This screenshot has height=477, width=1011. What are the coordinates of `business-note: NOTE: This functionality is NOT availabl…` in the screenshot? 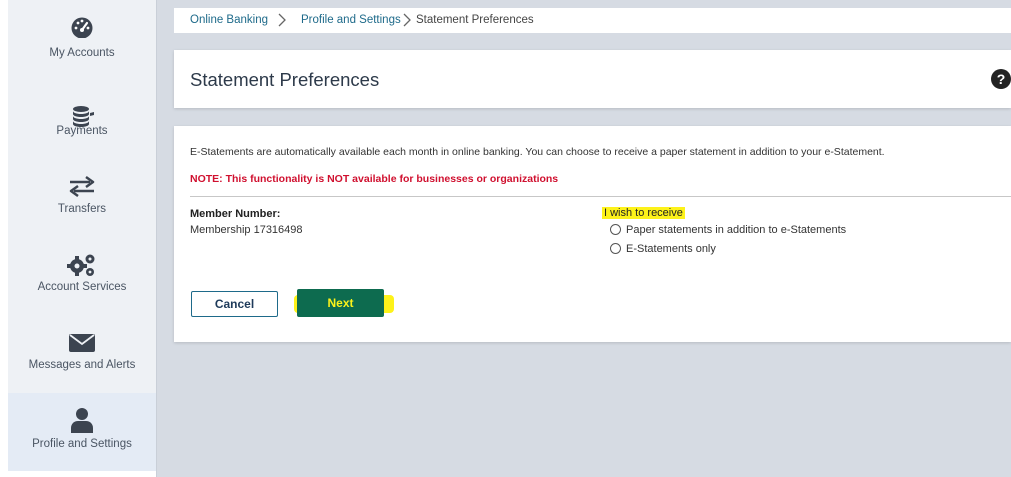 It's located at (374, 179).